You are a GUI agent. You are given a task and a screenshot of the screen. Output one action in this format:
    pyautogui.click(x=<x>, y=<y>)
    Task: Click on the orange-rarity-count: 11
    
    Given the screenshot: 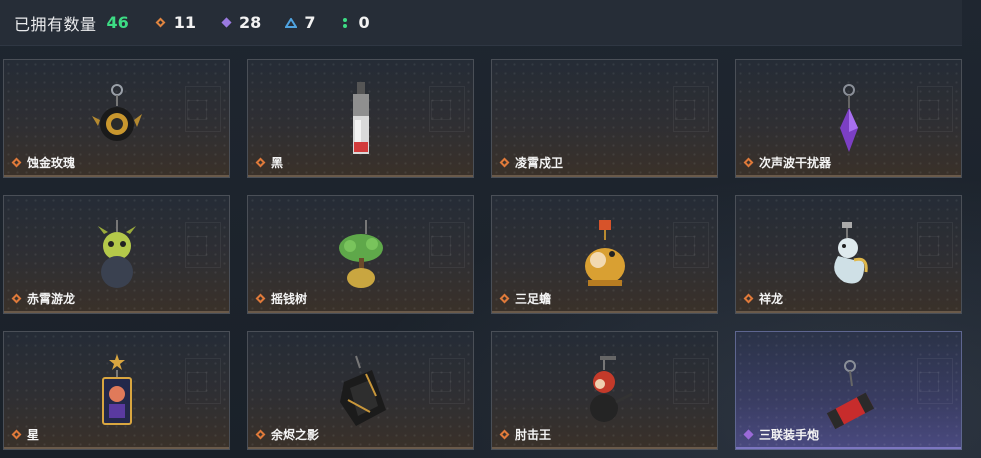 What is the action you would take?
    pyautogui.click(x=185, y=22)
    